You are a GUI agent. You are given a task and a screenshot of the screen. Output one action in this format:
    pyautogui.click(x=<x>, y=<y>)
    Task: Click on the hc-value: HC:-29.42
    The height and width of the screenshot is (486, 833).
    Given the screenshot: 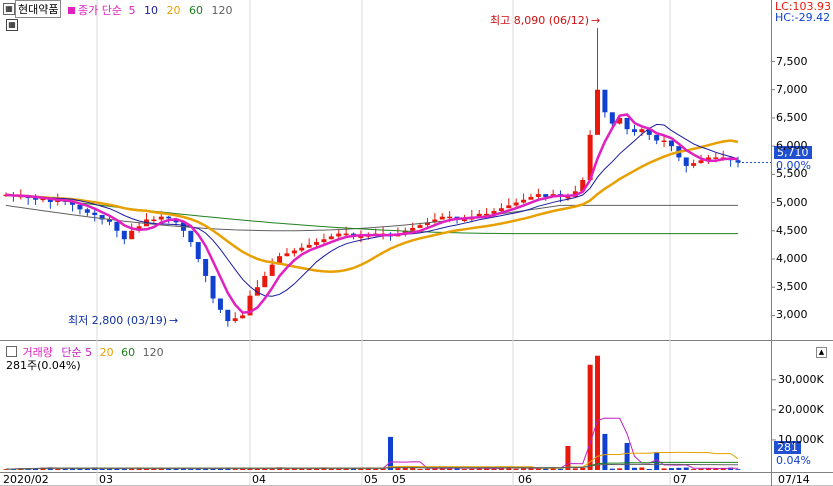 What is the action you would take?
    pyautogui.click(x=803, y=17)
    